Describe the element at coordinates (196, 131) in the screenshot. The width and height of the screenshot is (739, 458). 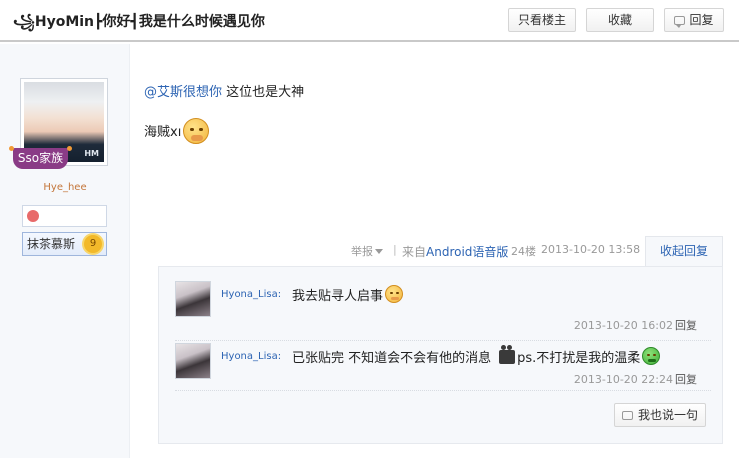
I see `shush-emoji-icon` at that location.